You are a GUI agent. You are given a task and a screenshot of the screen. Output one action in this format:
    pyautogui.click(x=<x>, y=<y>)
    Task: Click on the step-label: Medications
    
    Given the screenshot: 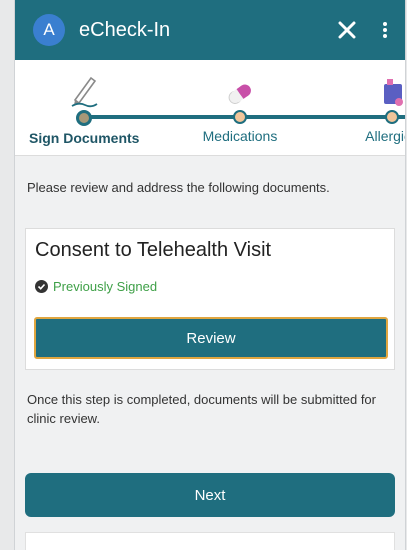 What is the action you would take?
    pyautogui.click(x=240, y=136)
    